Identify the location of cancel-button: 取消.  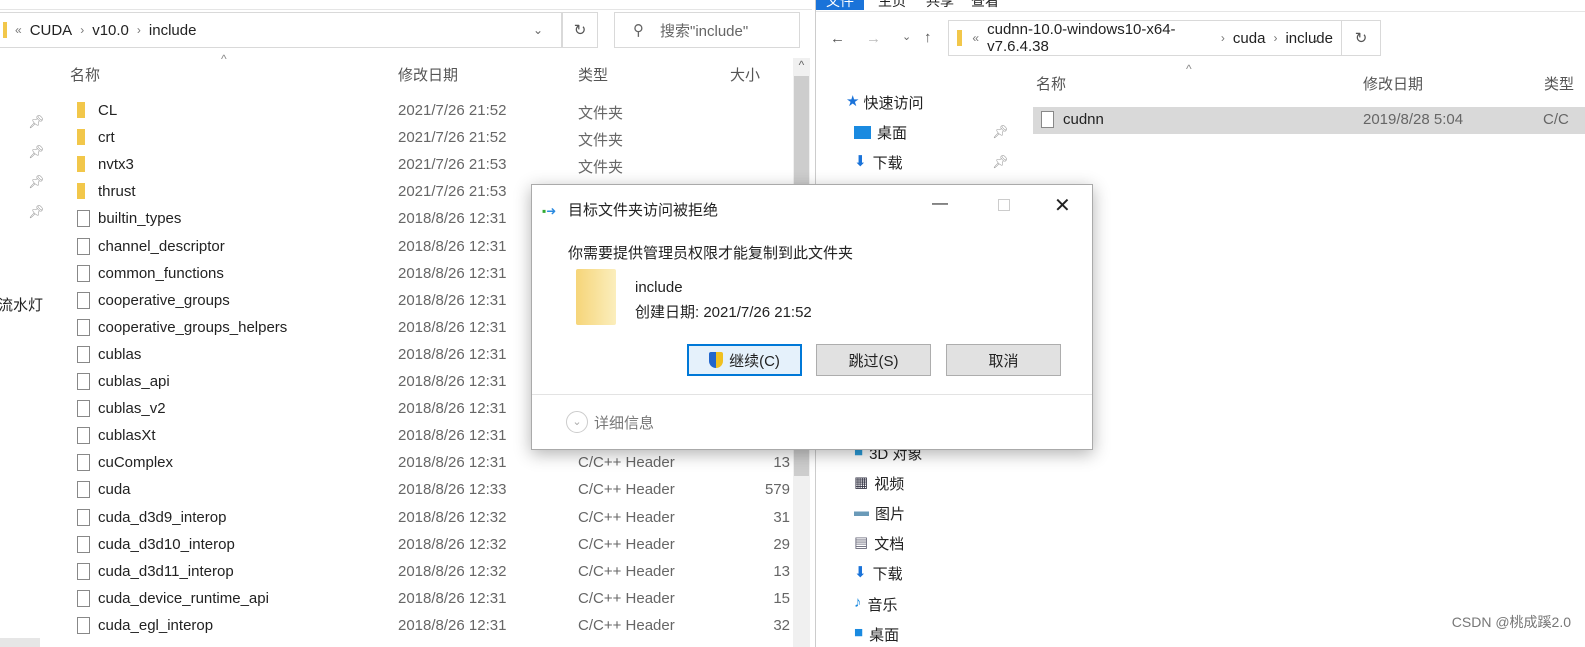
(1003, 360).